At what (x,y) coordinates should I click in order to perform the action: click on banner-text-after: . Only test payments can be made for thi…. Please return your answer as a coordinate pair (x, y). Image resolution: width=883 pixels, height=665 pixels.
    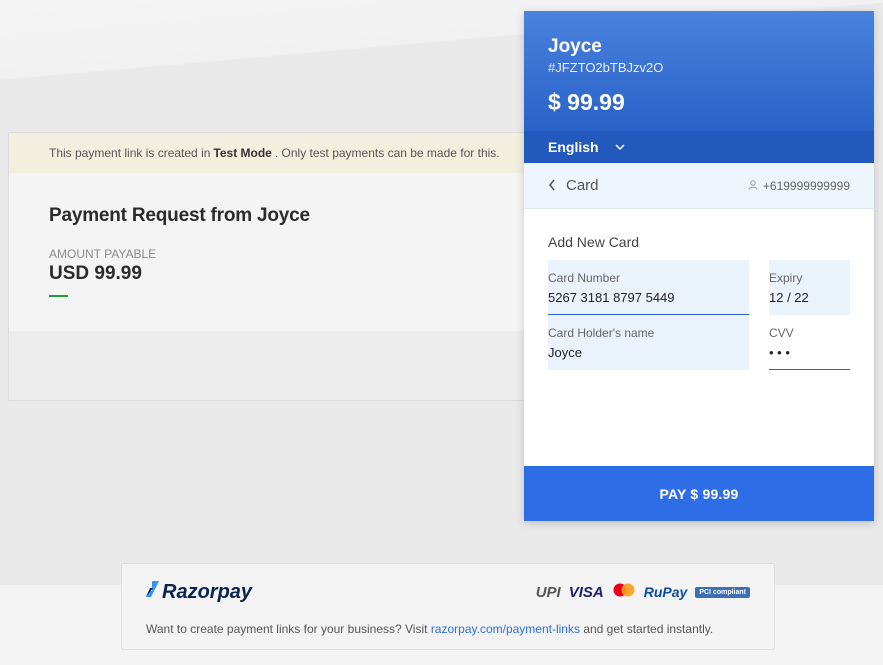
    Looking at the image, I should click on (387, 153).